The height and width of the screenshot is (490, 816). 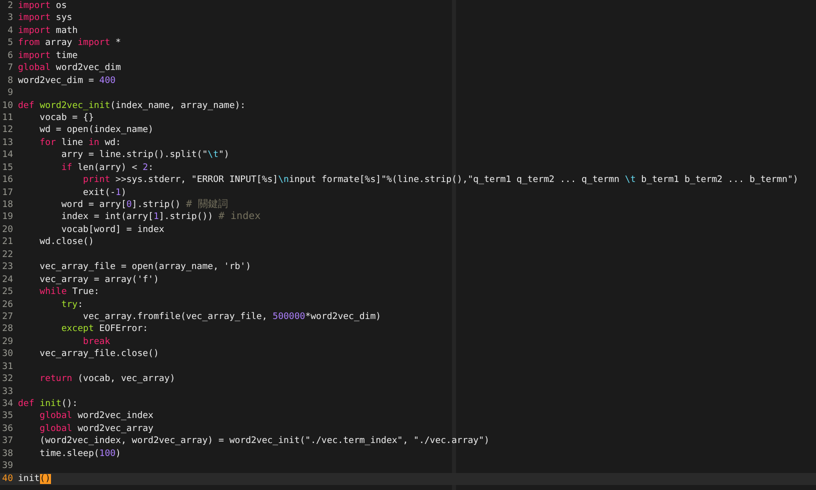 I want to click on code-line: global word2vec_dim, so click(x=69, y=68).